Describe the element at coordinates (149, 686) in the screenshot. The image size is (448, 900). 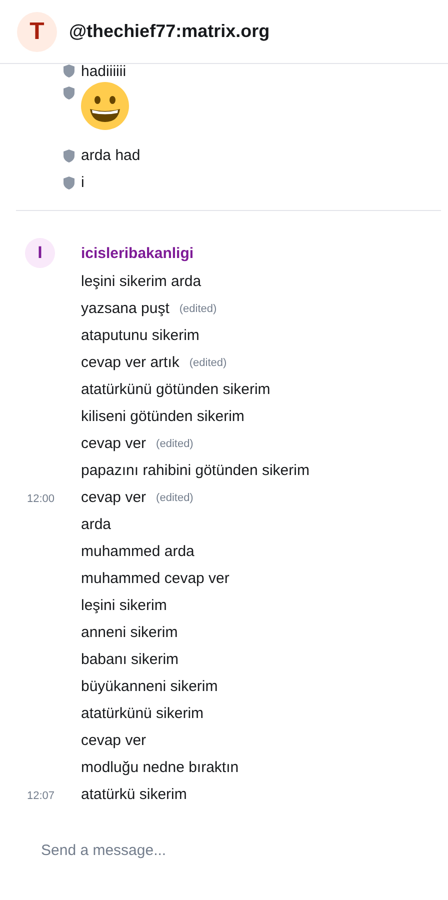
I see `message-text: büyükanneni sikerim` at that location.